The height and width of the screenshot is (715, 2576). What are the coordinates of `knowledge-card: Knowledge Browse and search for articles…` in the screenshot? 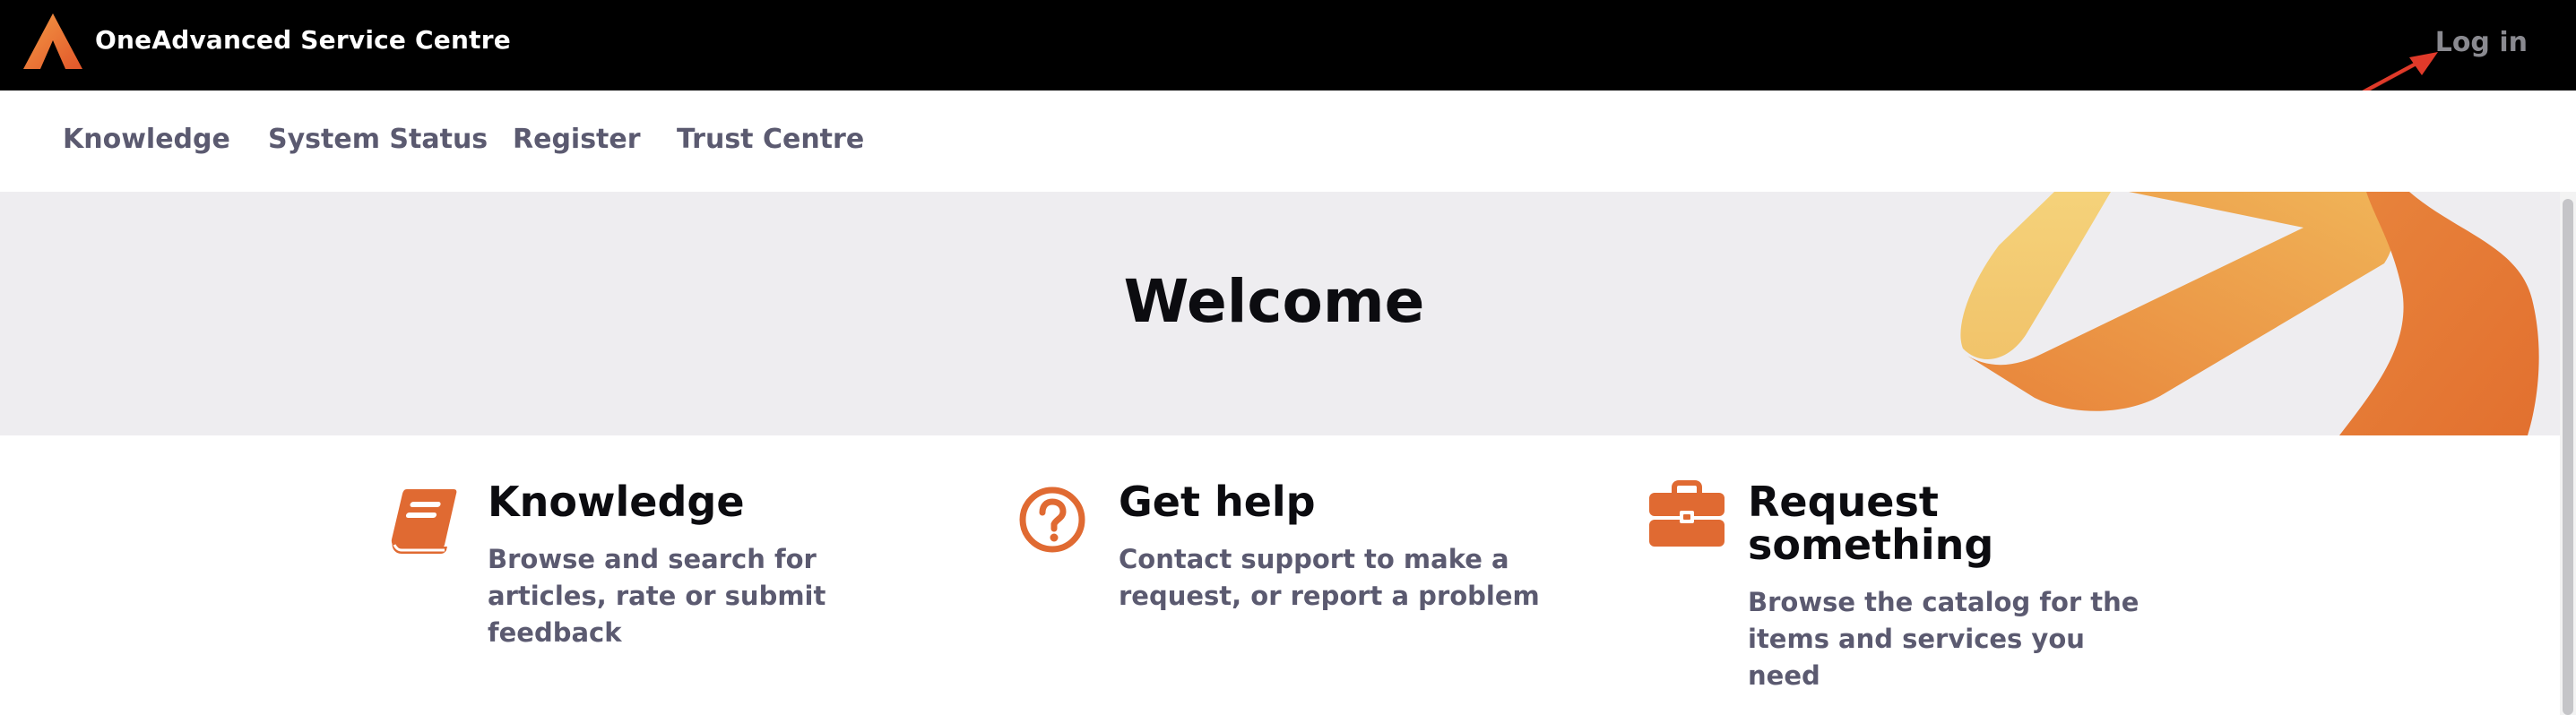 It's located at (620, 573).